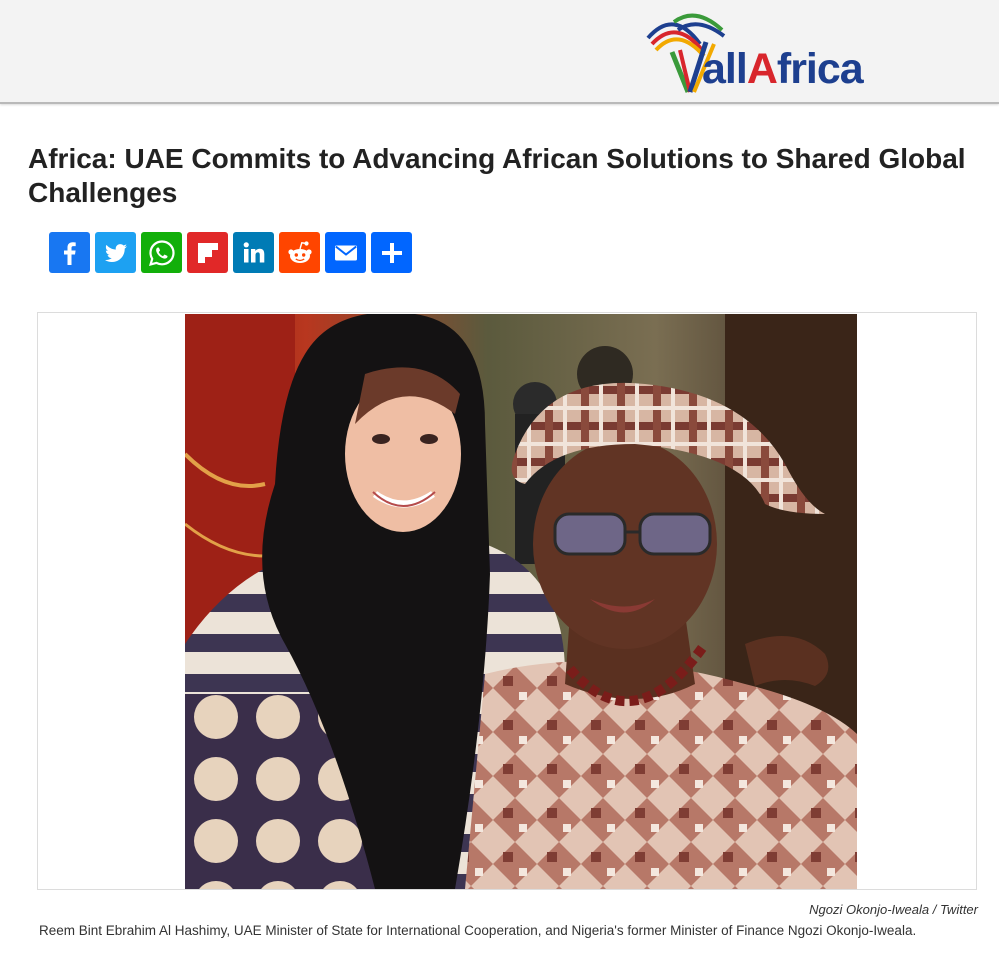 The image size is (999, 977). I want to click on plus-icon, so click(391, 252).